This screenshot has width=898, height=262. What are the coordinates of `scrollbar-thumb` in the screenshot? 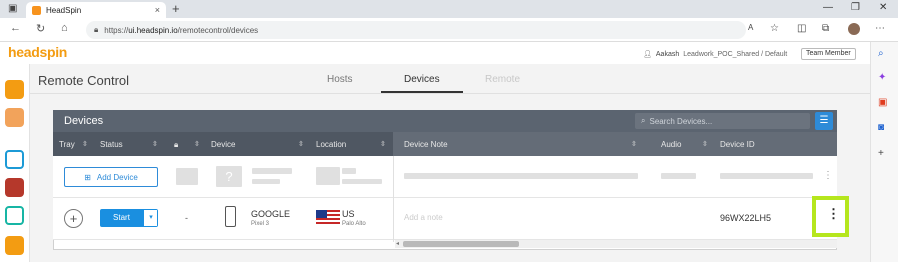 It's located at (461, 244).